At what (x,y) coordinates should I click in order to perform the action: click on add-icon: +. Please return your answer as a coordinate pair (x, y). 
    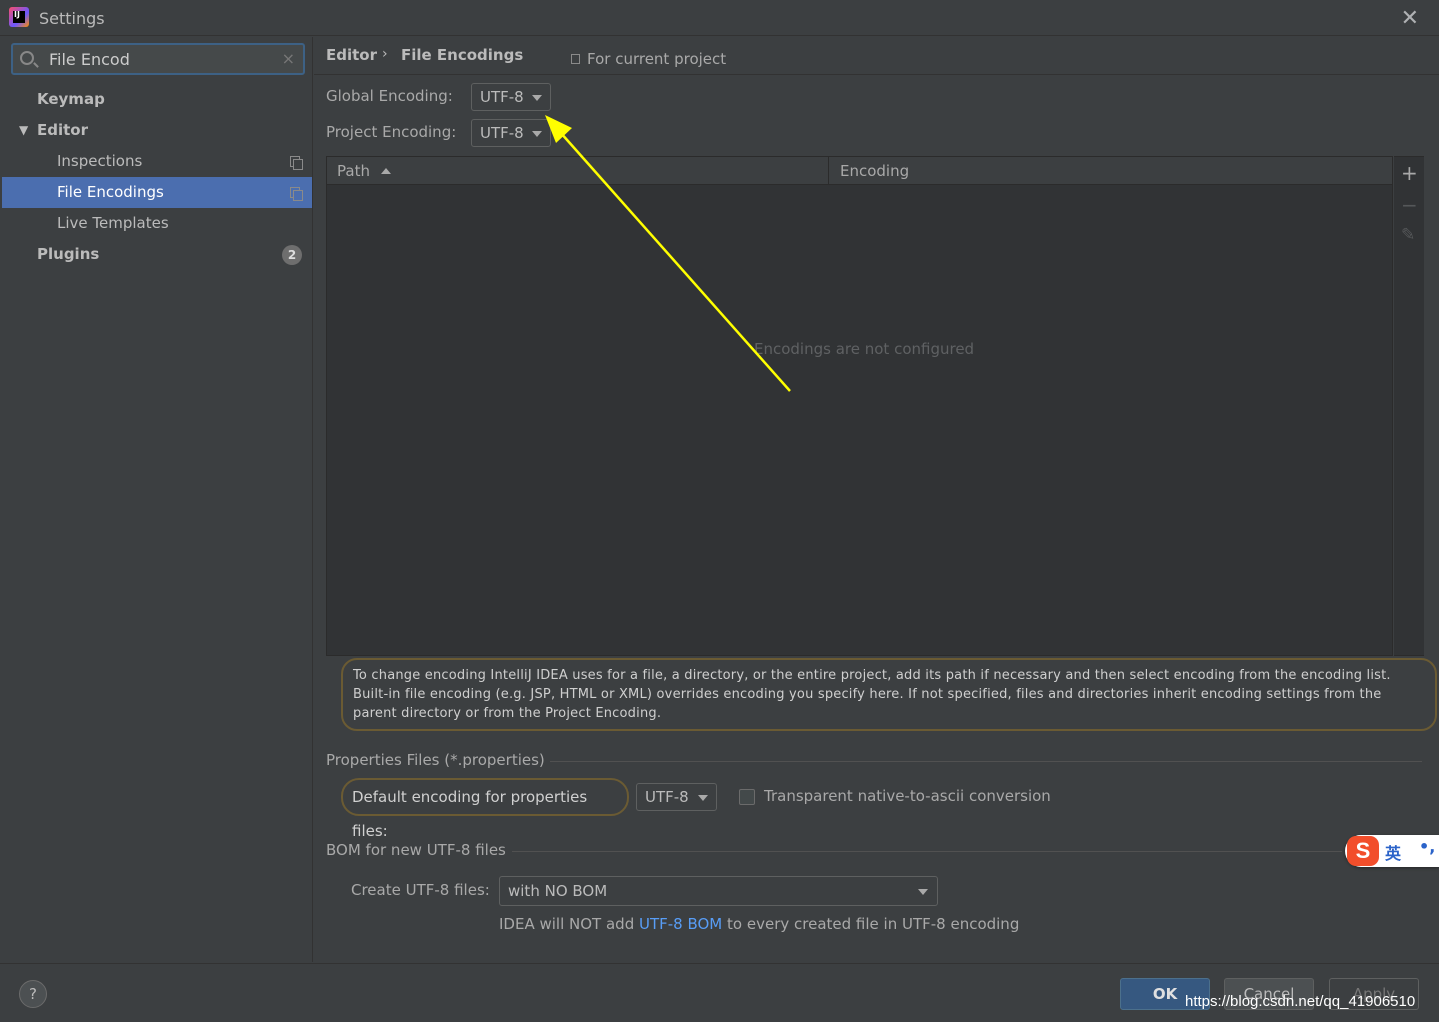
    Looking at the image, I should click on (1409, 173).